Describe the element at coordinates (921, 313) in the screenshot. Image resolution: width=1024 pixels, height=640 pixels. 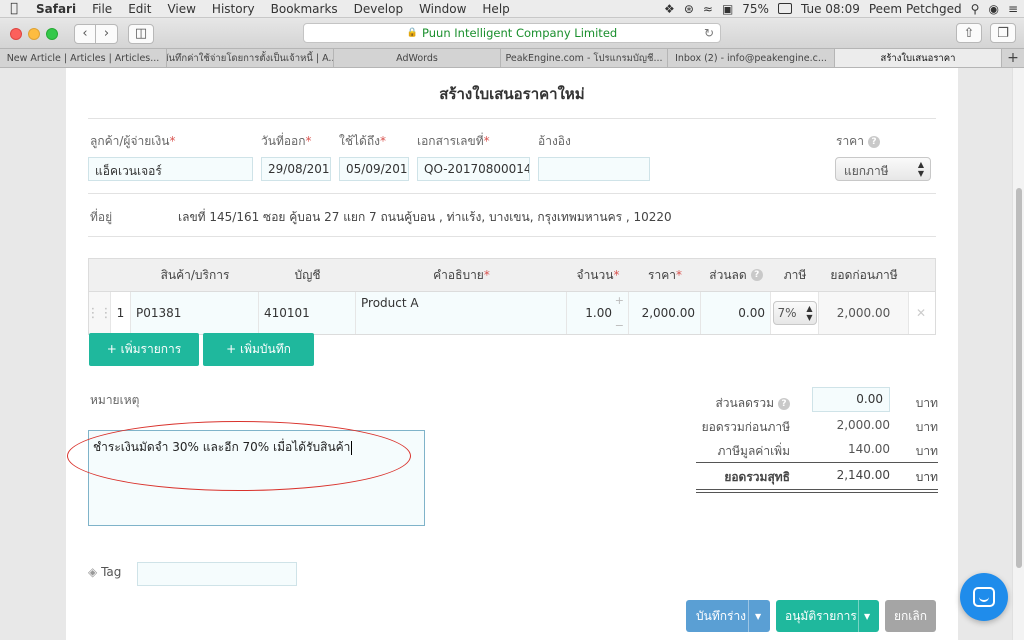
I see `delete-row-icon: ✕` at that location.